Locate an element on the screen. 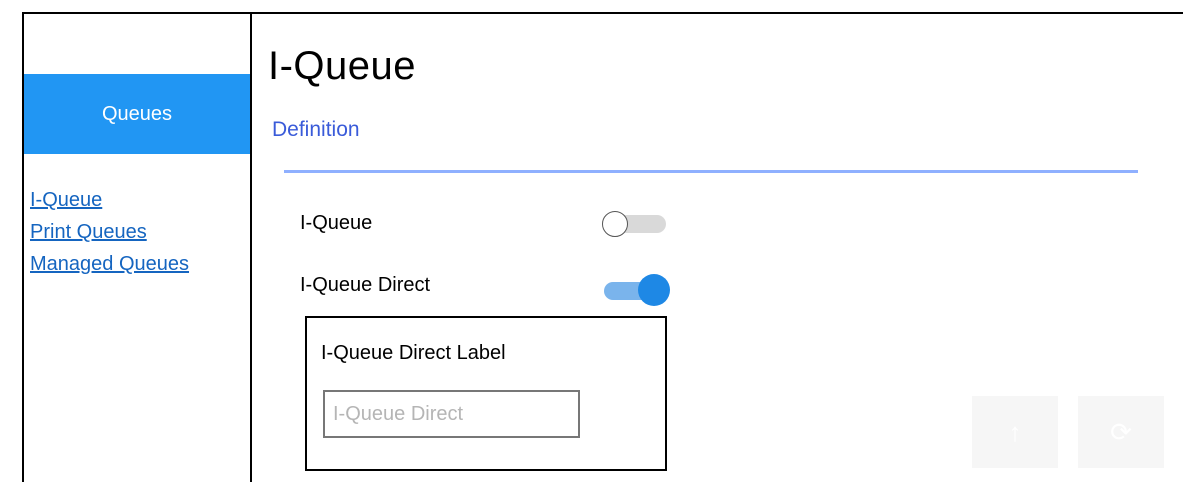 This screenshot has width=1183, height=482. refresh-icon: ⟳ is located at coordinates (1121, 431).